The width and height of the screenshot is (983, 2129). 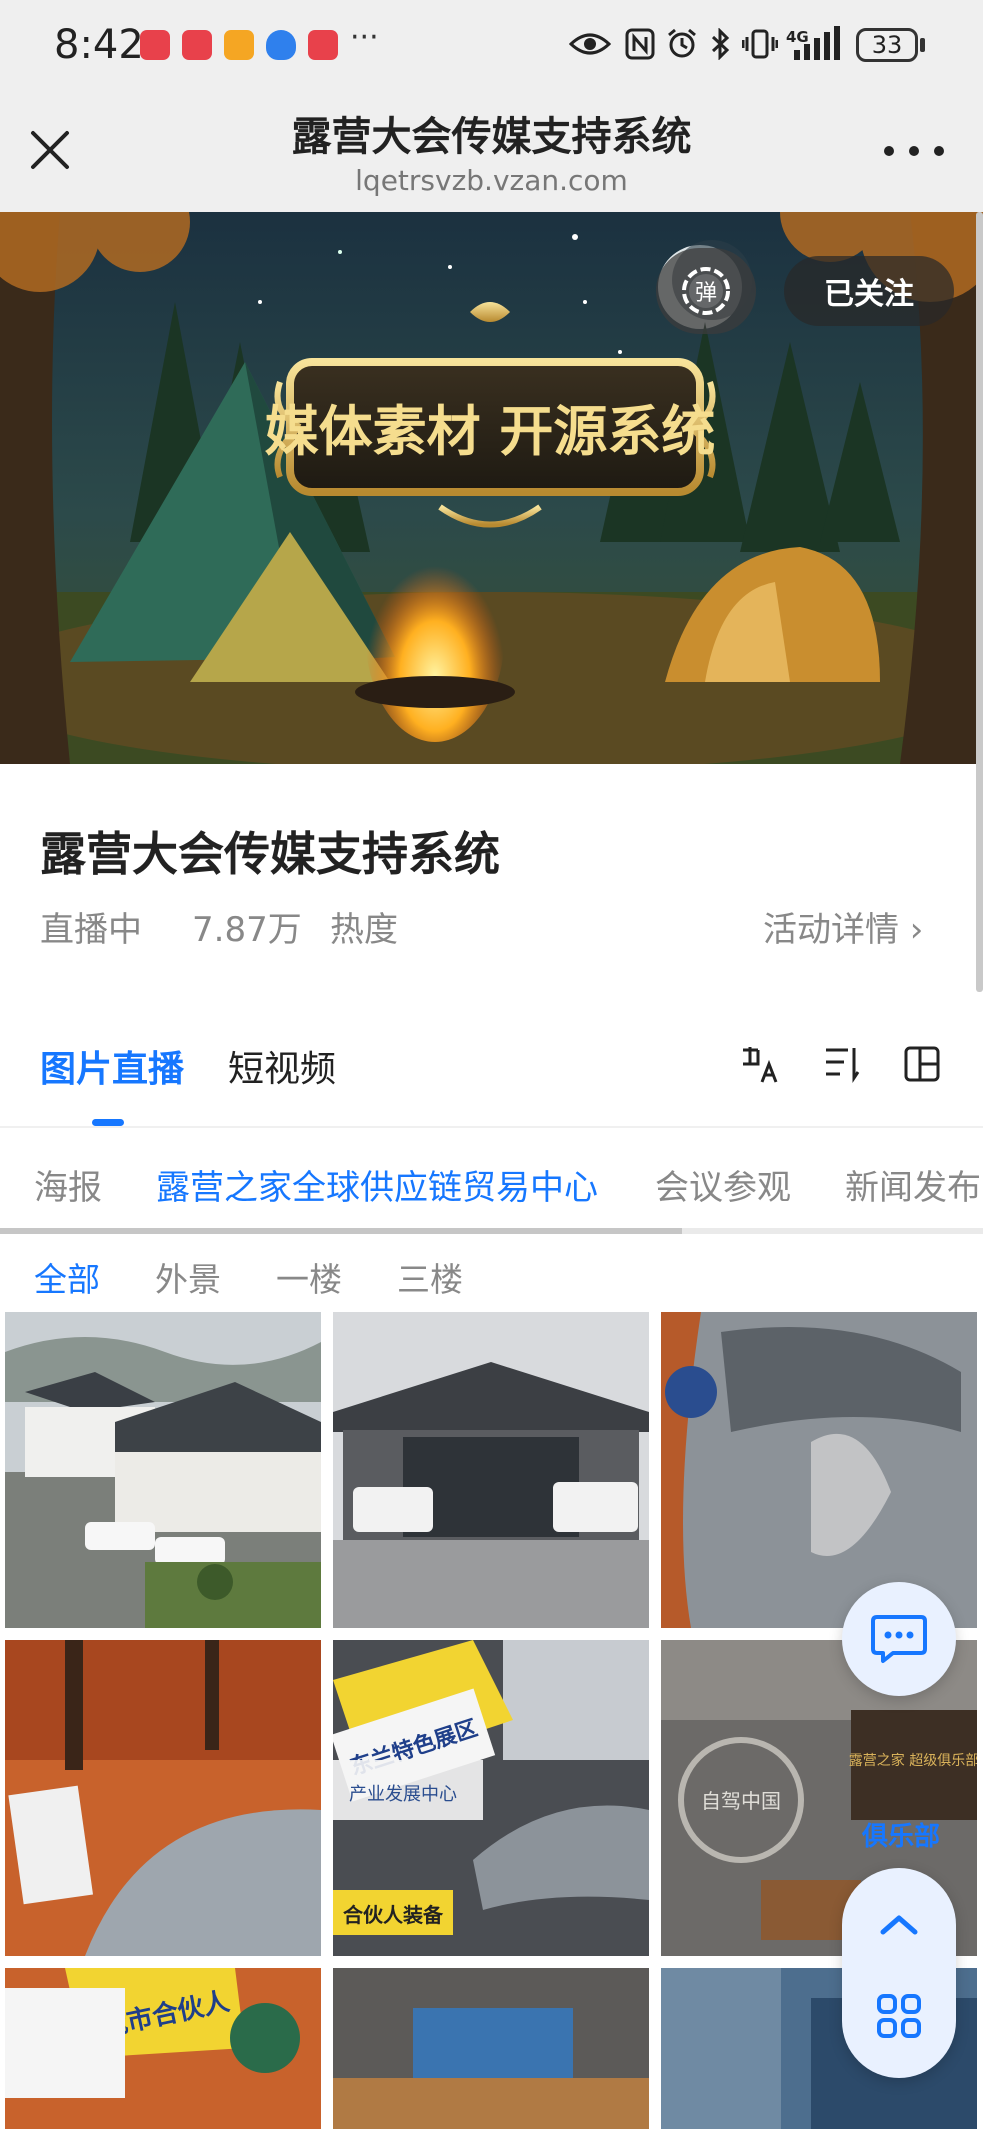 I want to click on page-scrollbar, so click(x=979, y=602).